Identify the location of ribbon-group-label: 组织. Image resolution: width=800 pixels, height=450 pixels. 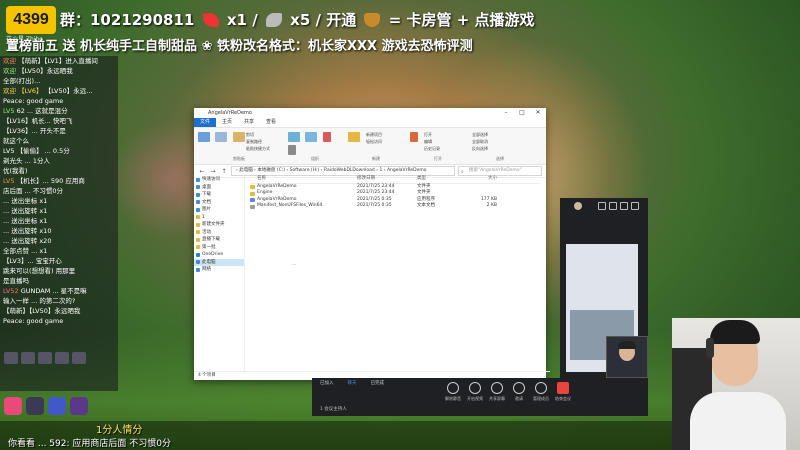
(315, 158).